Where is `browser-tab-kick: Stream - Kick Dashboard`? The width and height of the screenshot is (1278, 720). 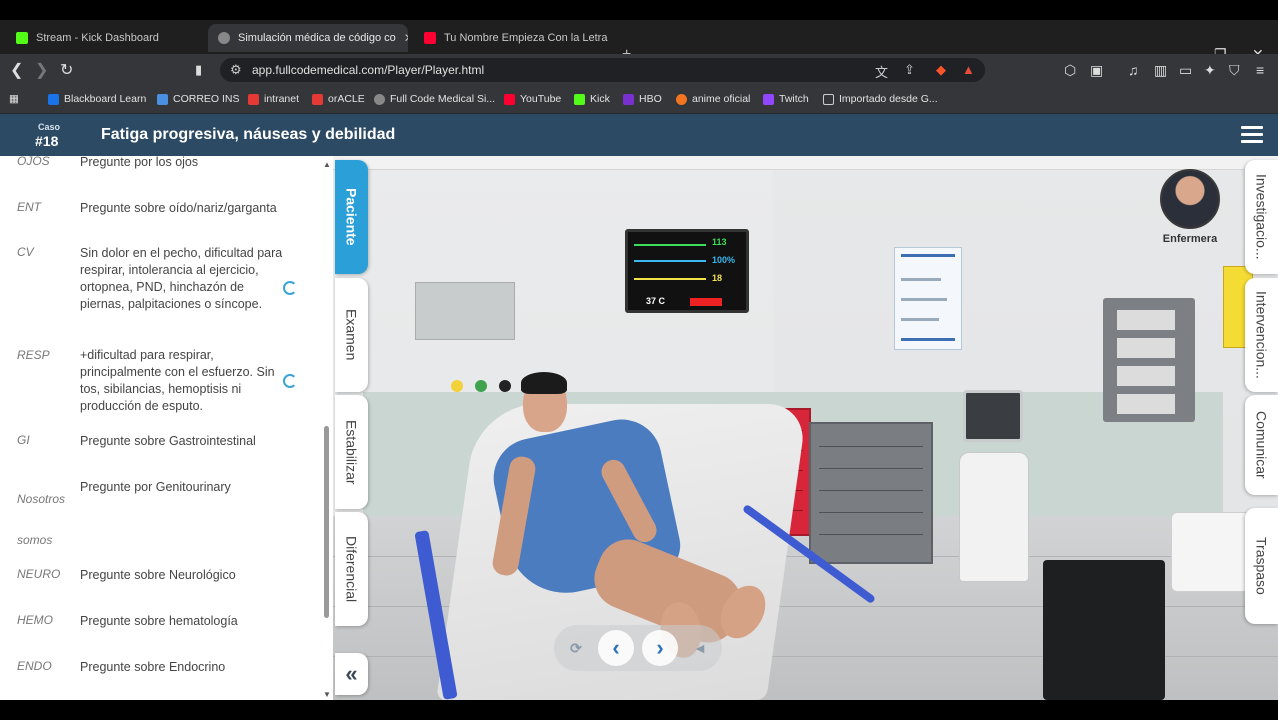 browser-tab-kick: Stream - Kick Dashboard is located at coordinates (106, 38).